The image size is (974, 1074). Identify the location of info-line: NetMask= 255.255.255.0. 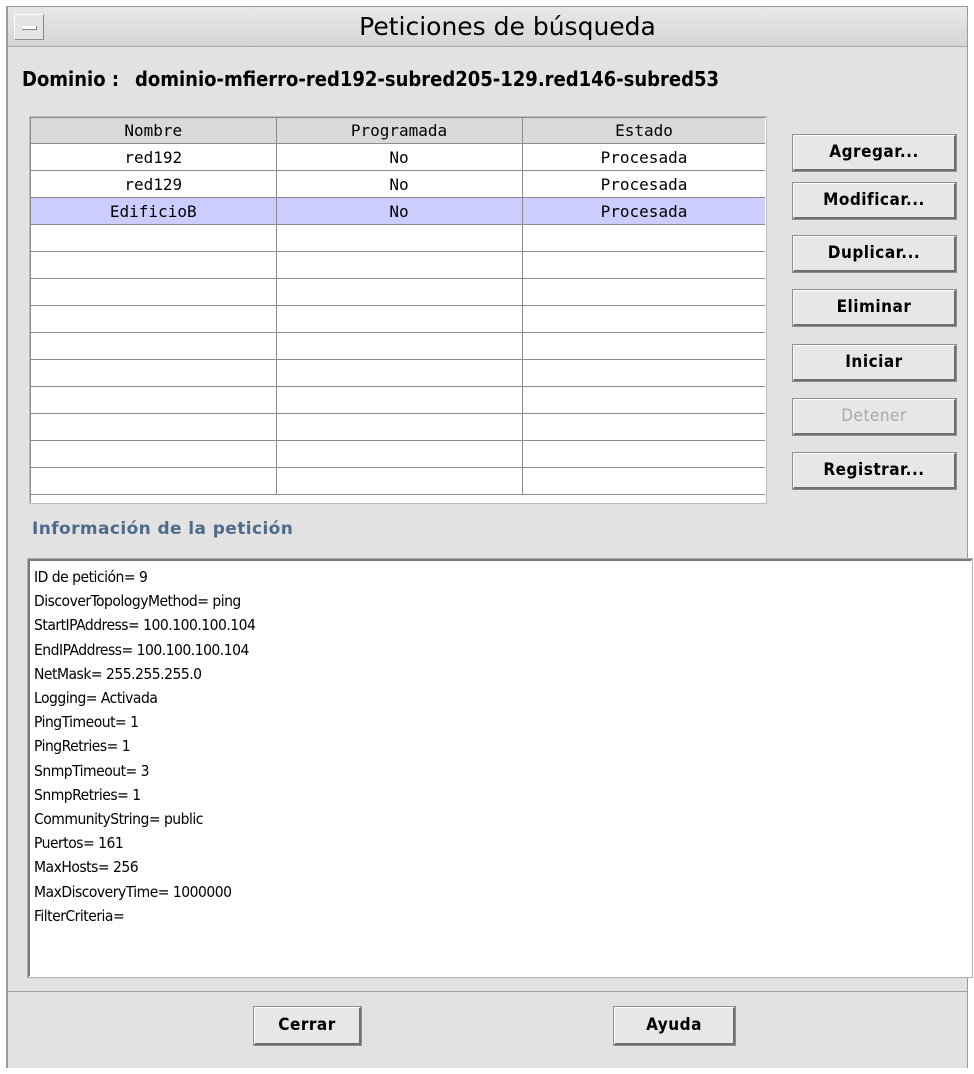
(118, 673).